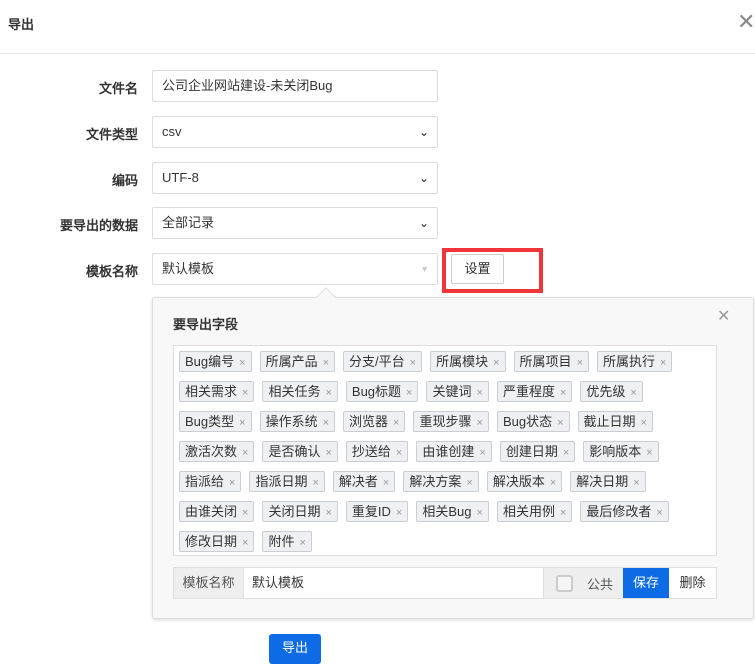 This screenshot has width=755, height=664. Describe the element at coordinates (295, 269) in the screenshot. I see `template-select: 默认模板 ▼` at that location.